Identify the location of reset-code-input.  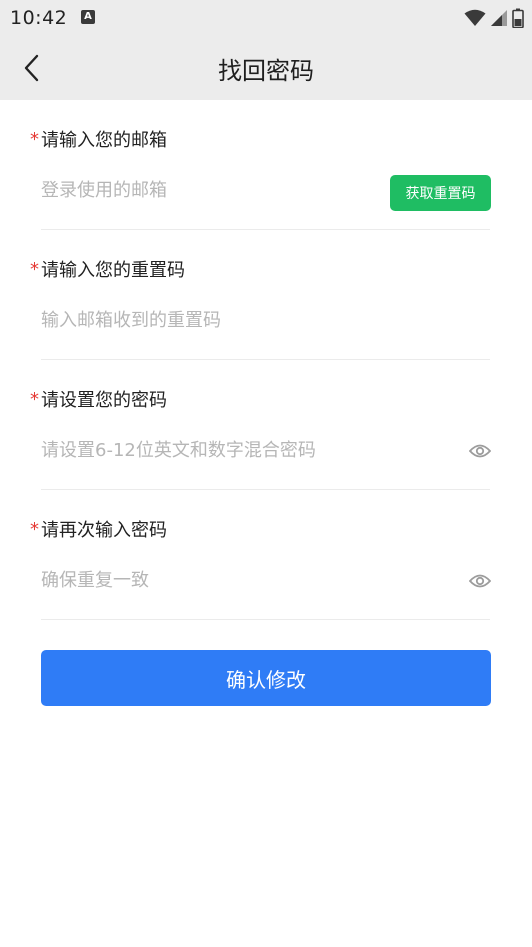
(211, 320).